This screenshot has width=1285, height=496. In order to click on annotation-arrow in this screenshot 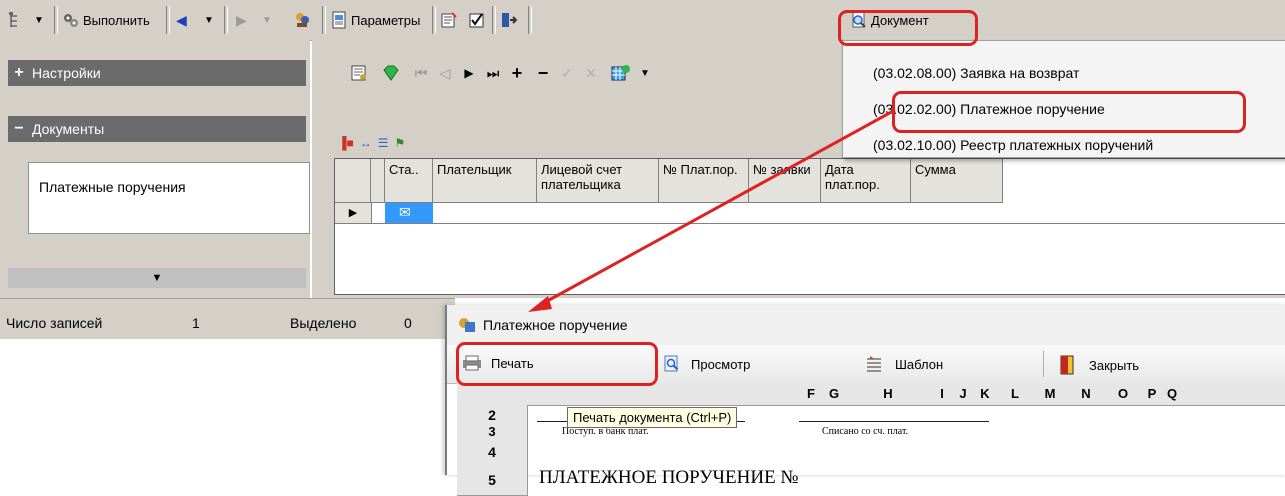, I will do `click(712, 210)`.